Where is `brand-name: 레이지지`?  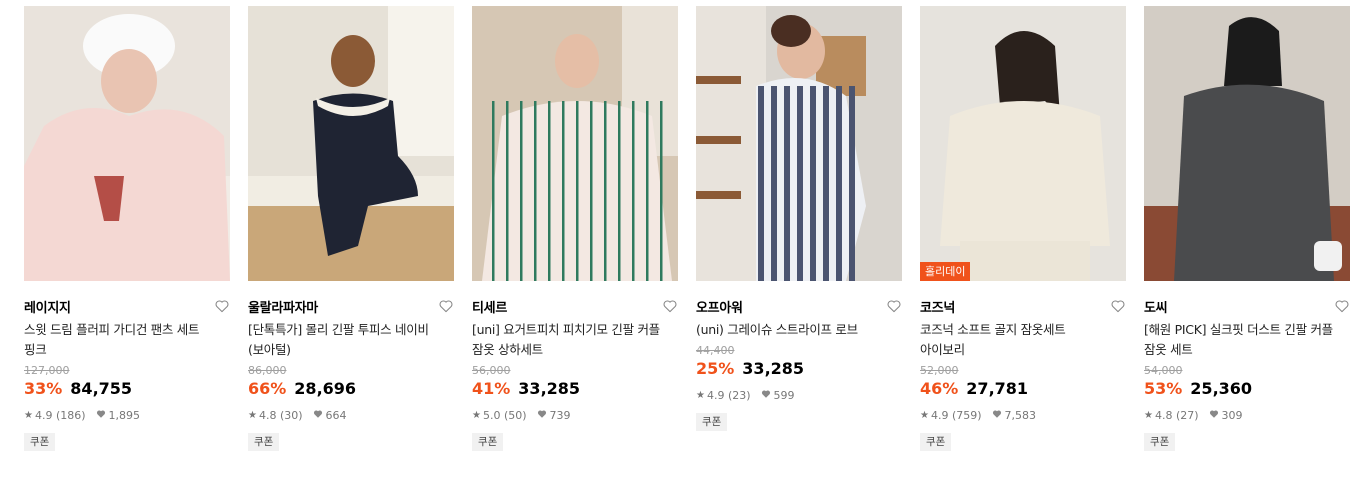
brand-name: 레이지지 is located at coordinates (47, 306).